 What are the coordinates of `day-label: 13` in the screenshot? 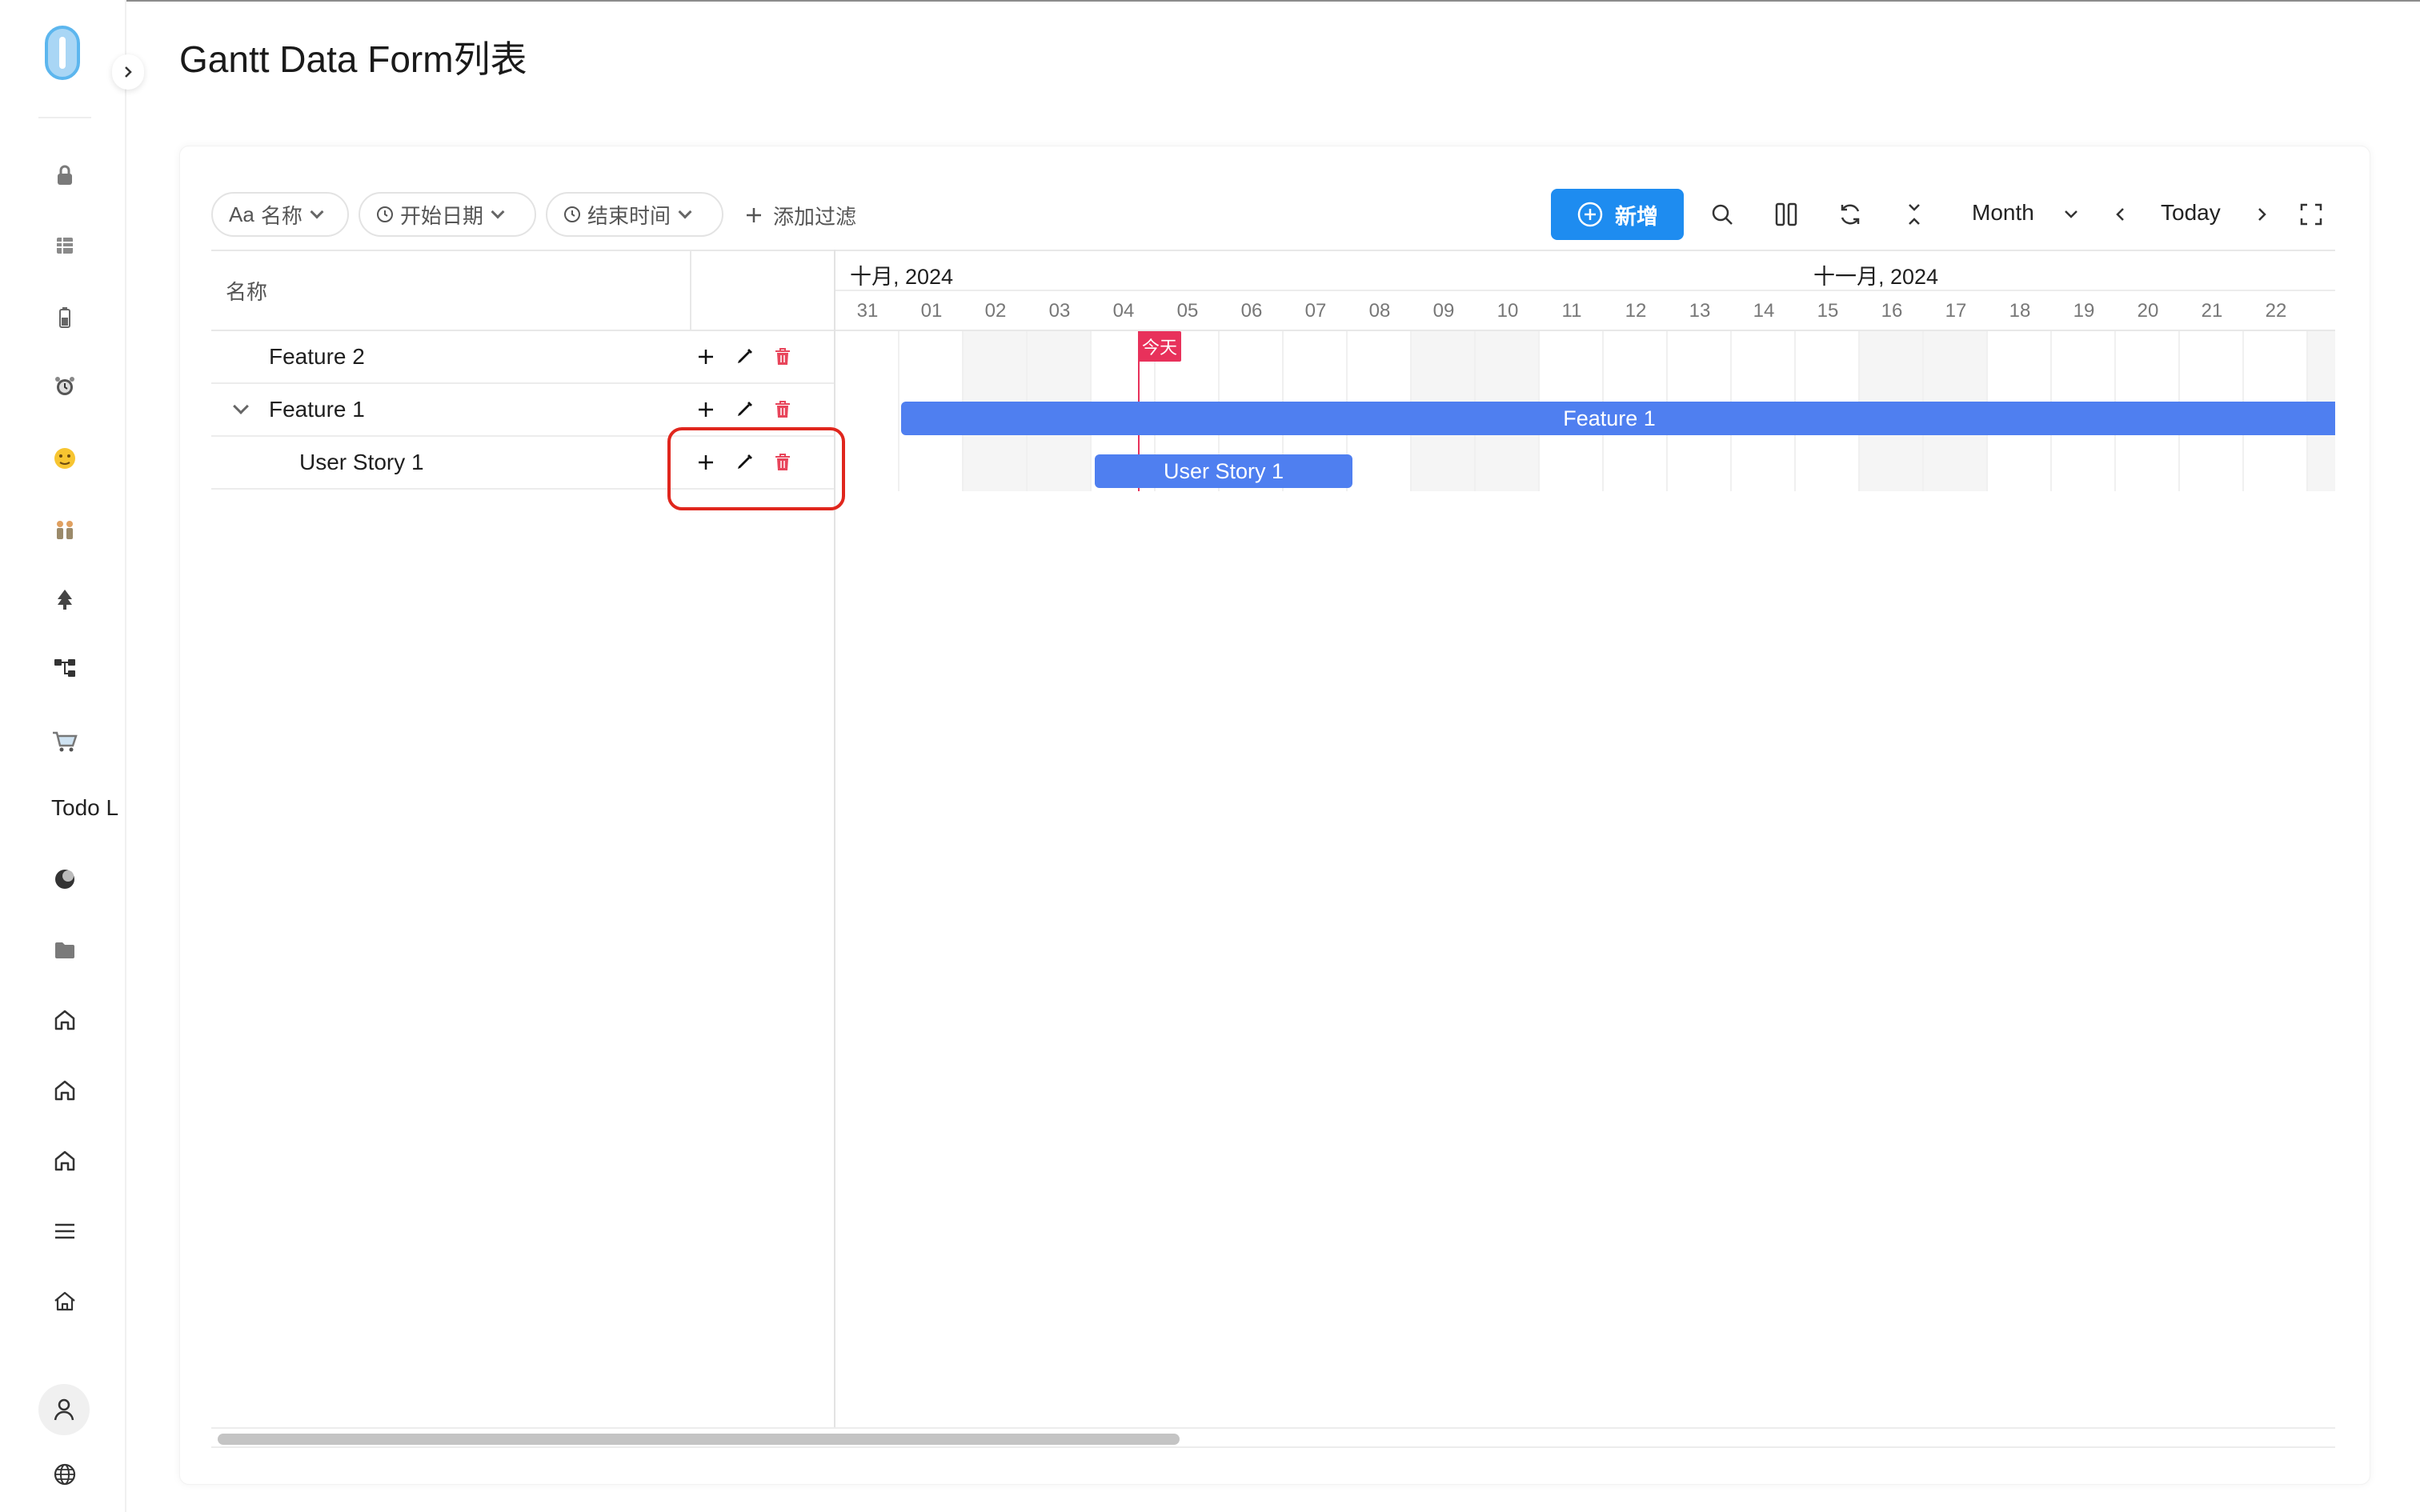 It's located at (1700, 311).